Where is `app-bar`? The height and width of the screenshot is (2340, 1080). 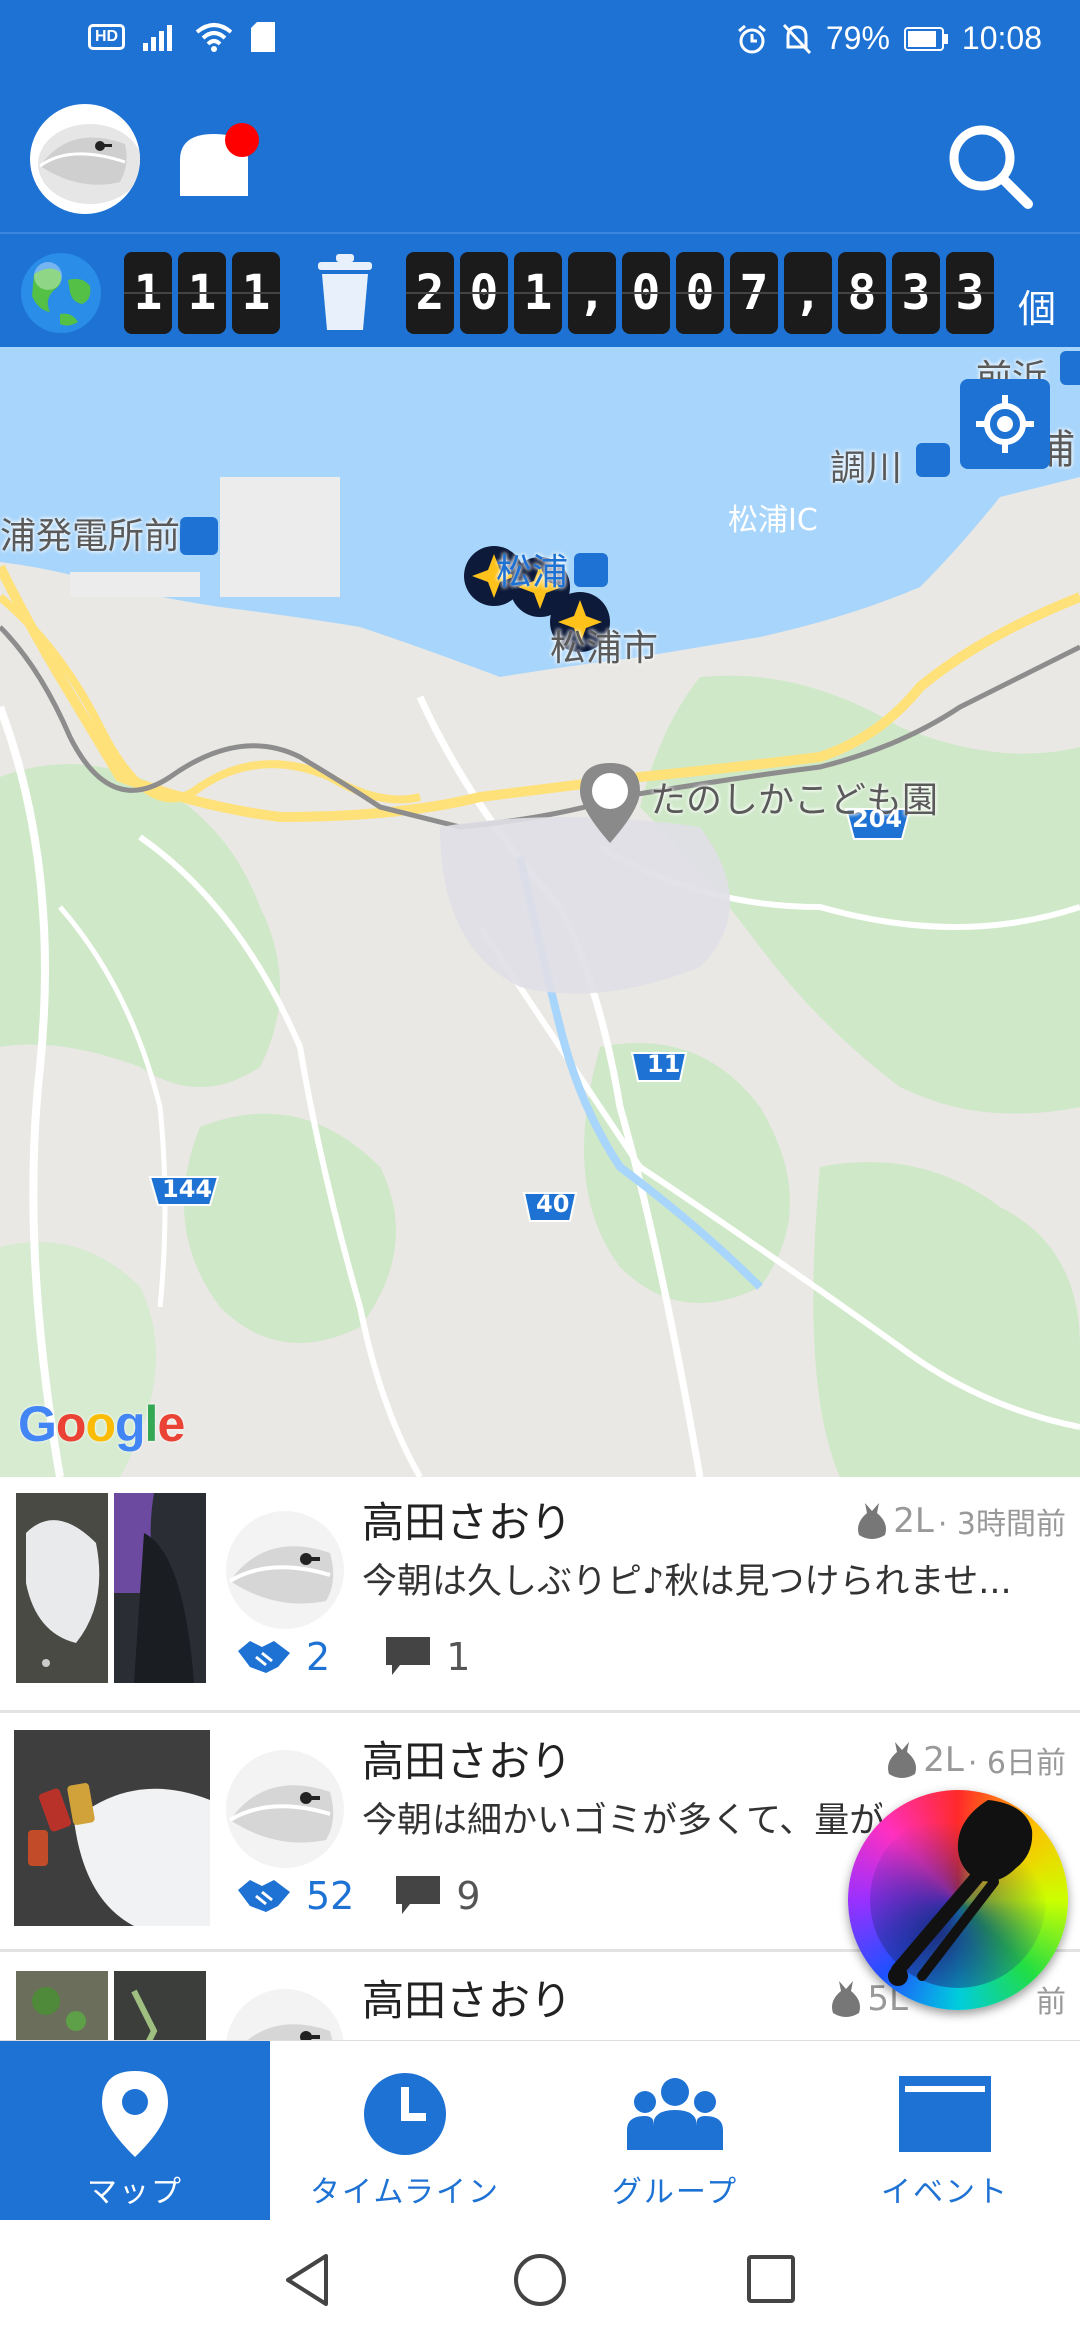
app-bar is located at coordinates (540, 159).